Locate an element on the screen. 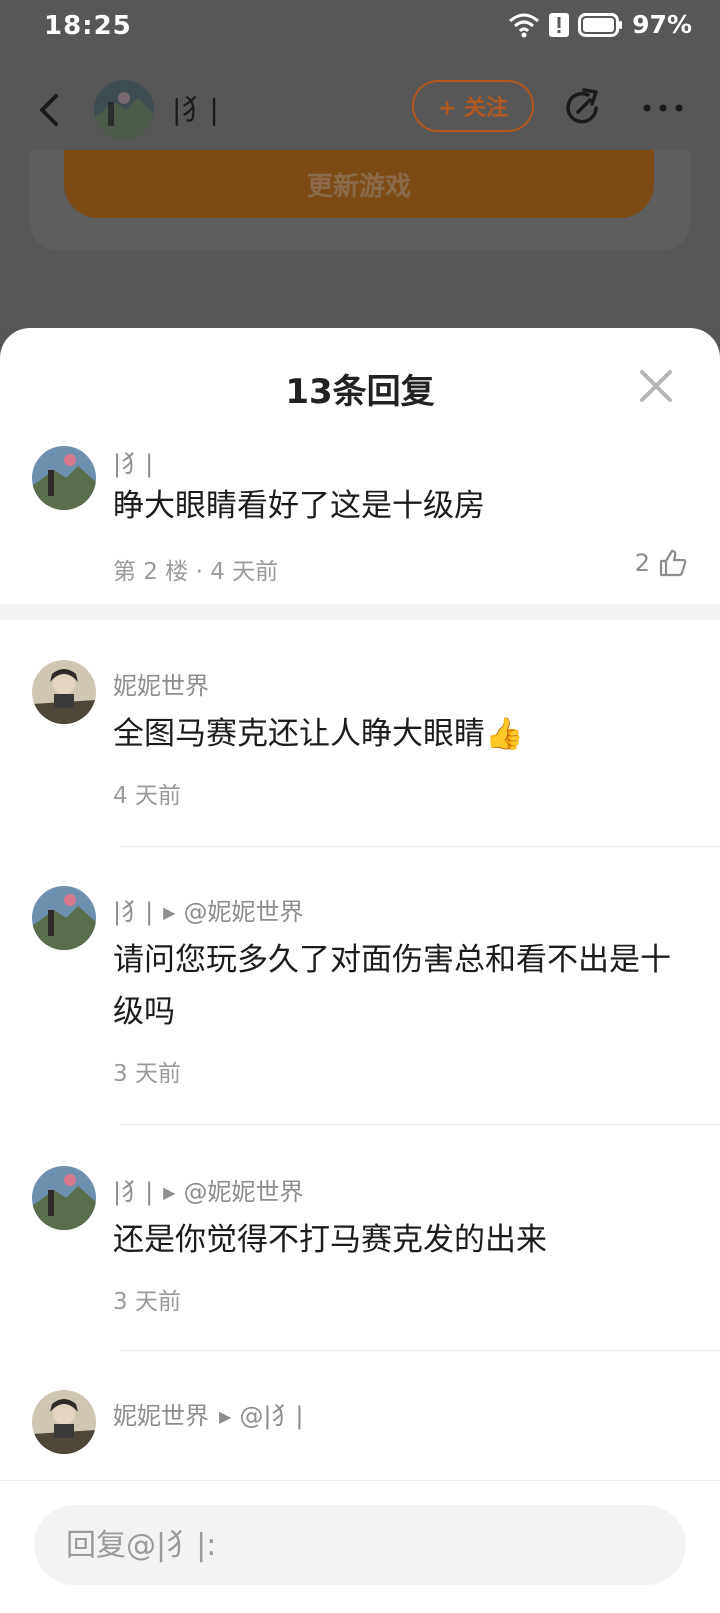  alert-icon is located at coordinates (559, 24).